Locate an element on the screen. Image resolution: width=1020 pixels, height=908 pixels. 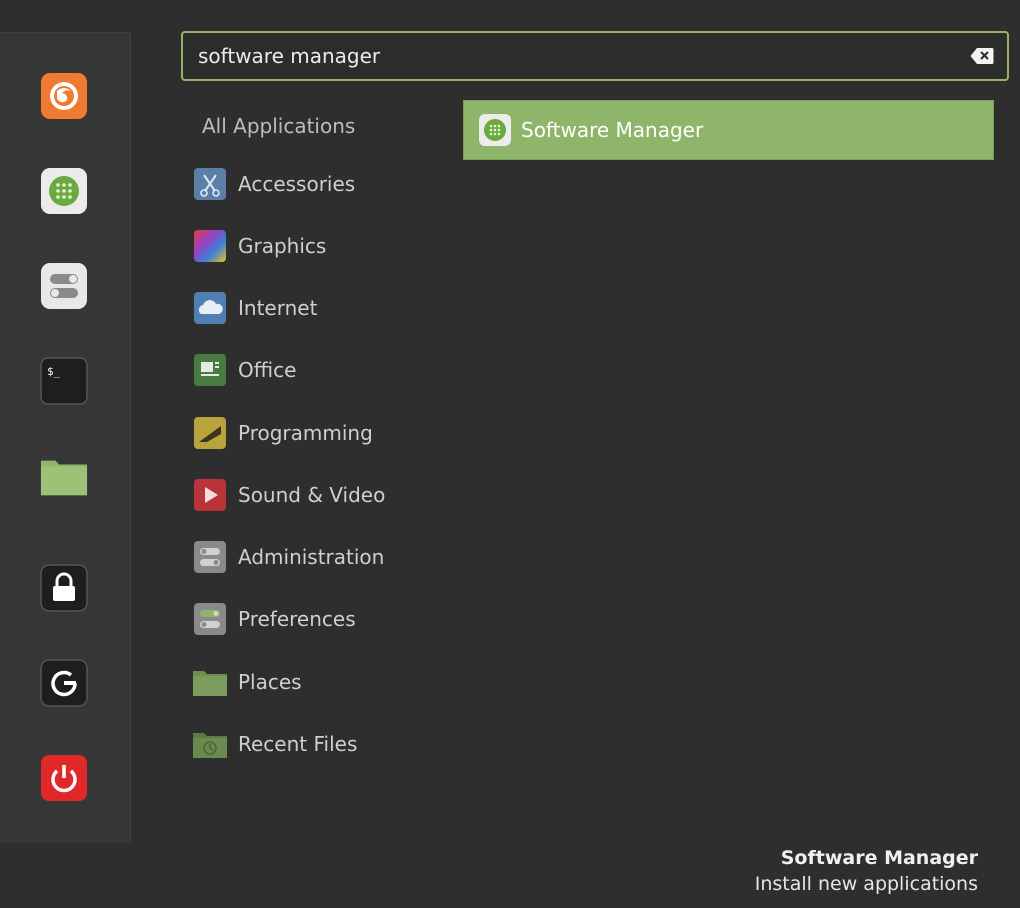
terminal-launcher: $_ is located at coordinates (64, 381).